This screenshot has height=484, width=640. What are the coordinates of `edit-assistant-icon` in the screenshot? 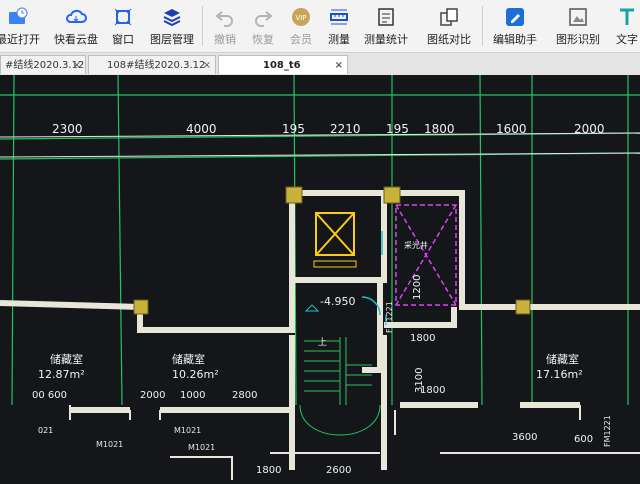 It's located at (515, 17).